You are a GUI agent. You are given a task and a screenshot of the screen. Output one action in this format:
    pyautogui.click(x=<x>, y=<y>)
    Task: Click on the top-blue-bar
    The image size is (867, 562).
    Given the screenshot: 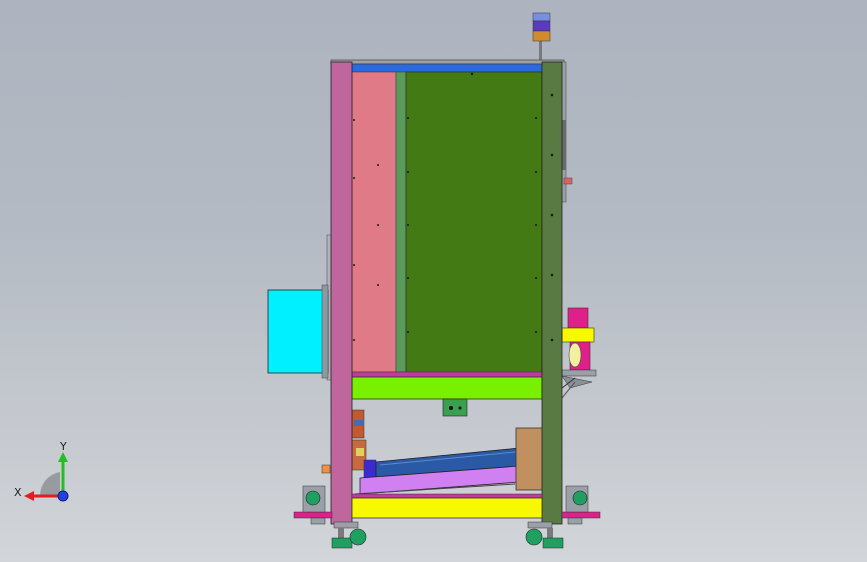 What is the action you would take?
    pyautogui.click(x=447, y=68)
    